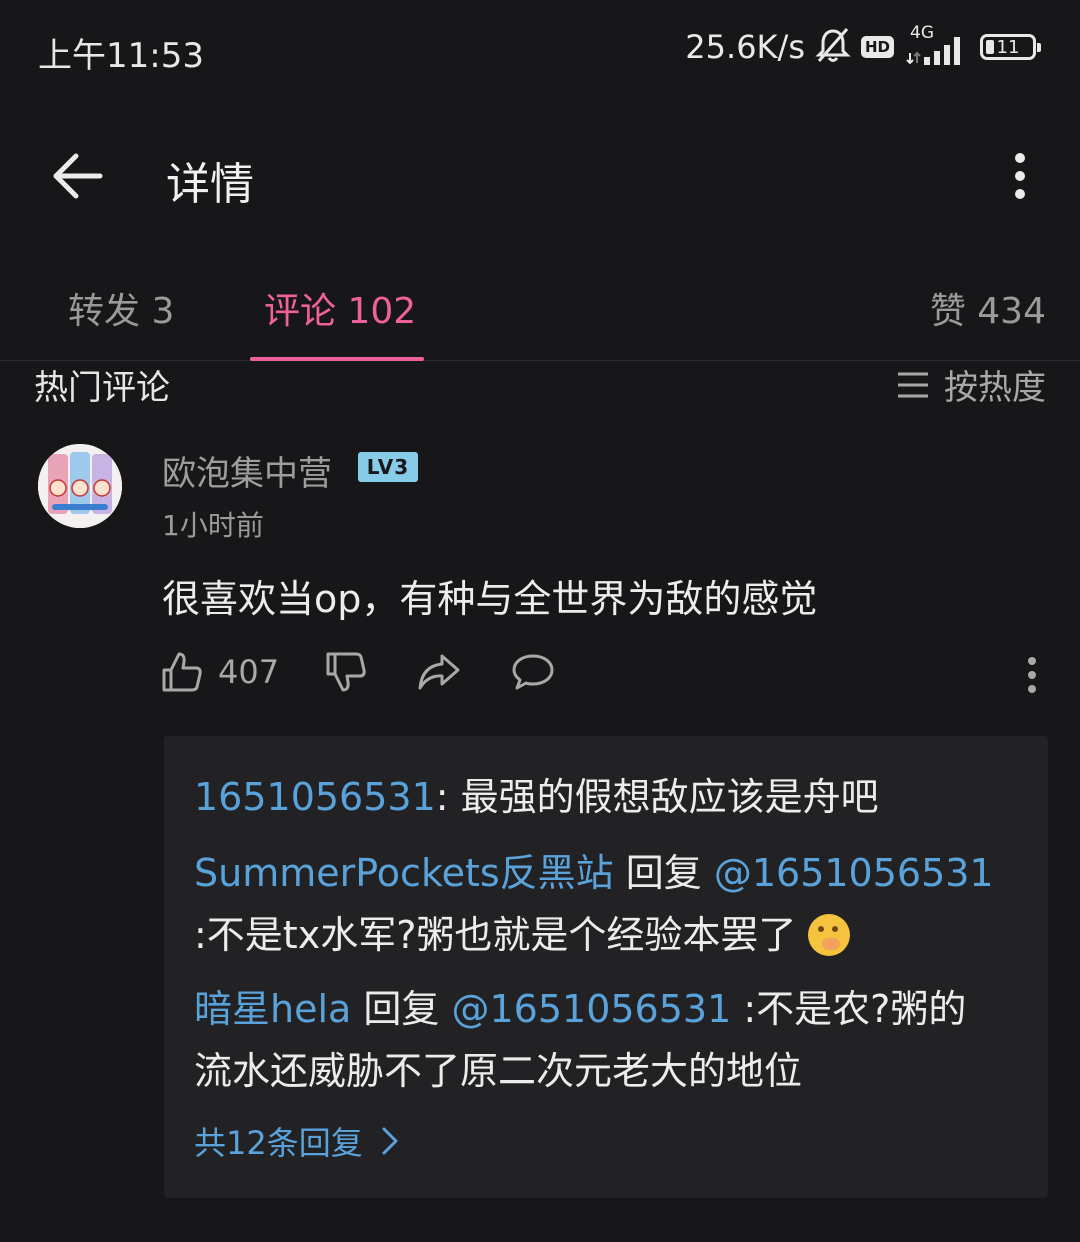  I want to click on reply-item: 1651056531: 最强的假想敌应该是舟吧, so click(599, 797).